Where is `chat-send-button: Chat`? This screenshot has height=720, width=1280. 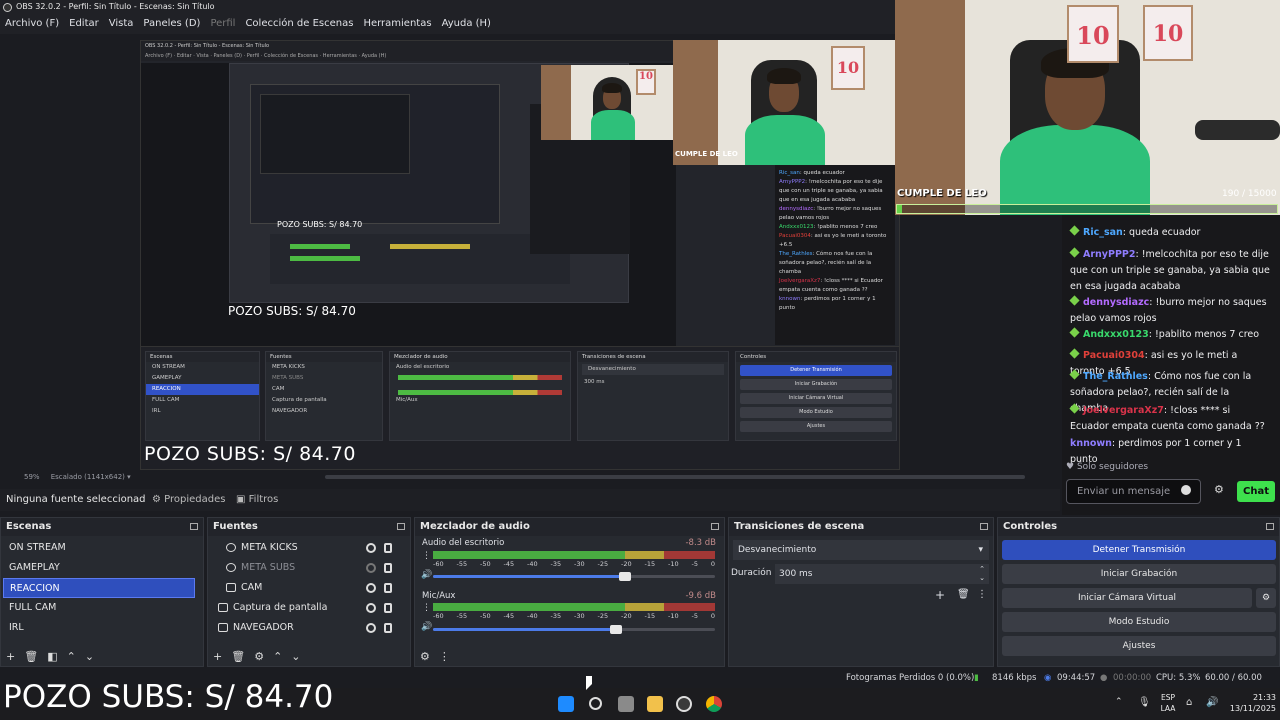
chat-send-button: Chat is located at coordinates (1256, 491).